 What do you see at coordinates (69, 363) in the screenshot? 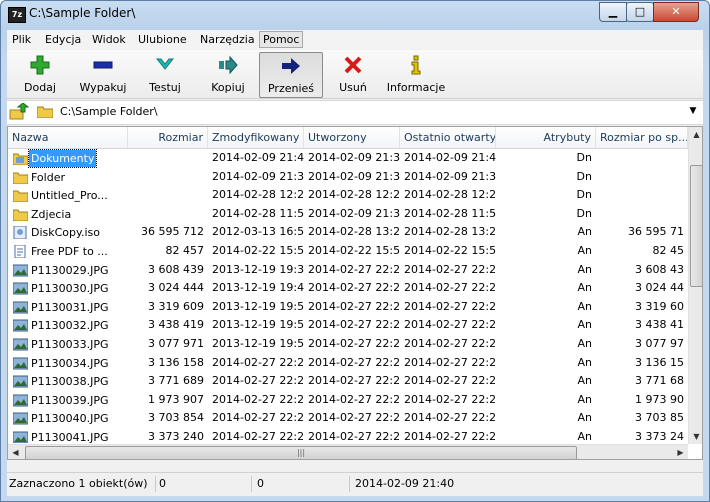
I see `file-name-cell: P1130034.JPG` at bounding box center [69, 363].